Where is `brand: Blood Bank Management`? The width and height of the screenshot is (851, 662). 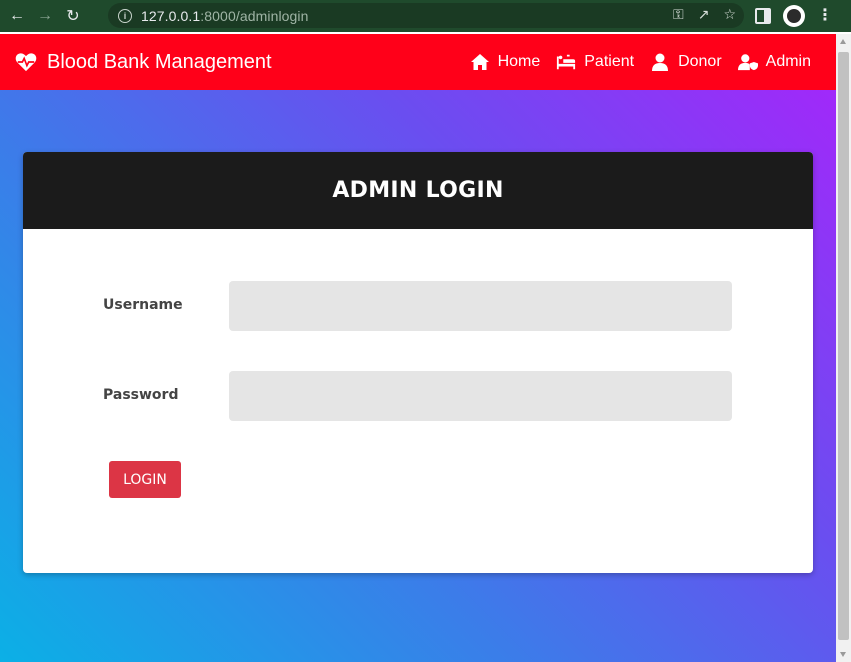
brand: Blood Bank Management is located at coordinates (143, 62).